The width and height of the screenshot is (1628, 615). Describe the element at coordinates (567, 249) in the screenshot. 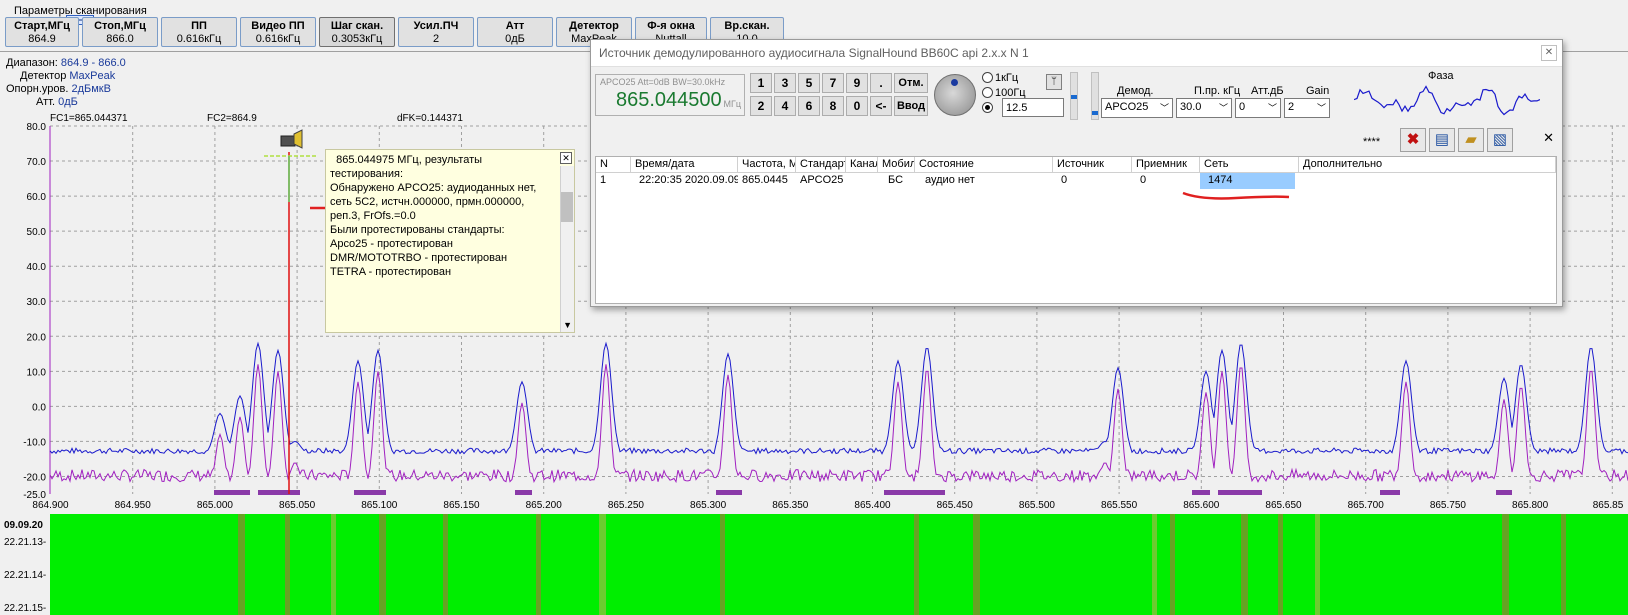

I see `tooltip-scrollbar` at that location.